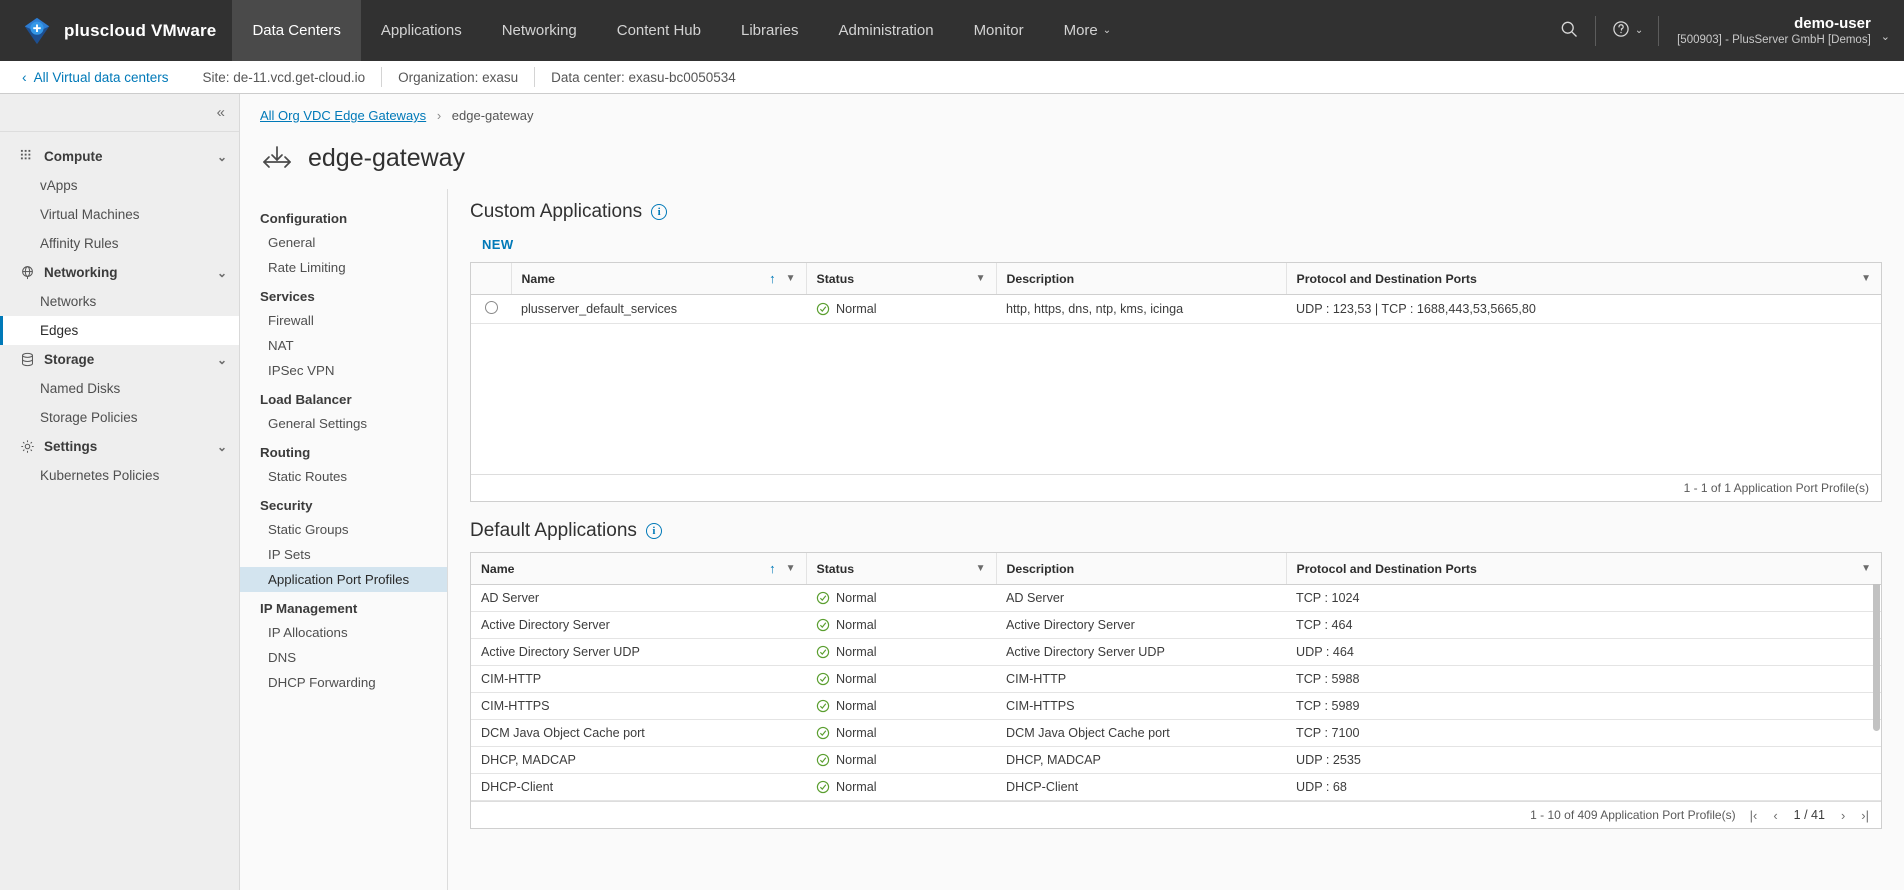 This screenshot has height=890, width=1904. What do you see at coordinates (296, 30) in the screenshot?
I see `tab-data-centers: Data Centers` at bounding box center [296, 30].